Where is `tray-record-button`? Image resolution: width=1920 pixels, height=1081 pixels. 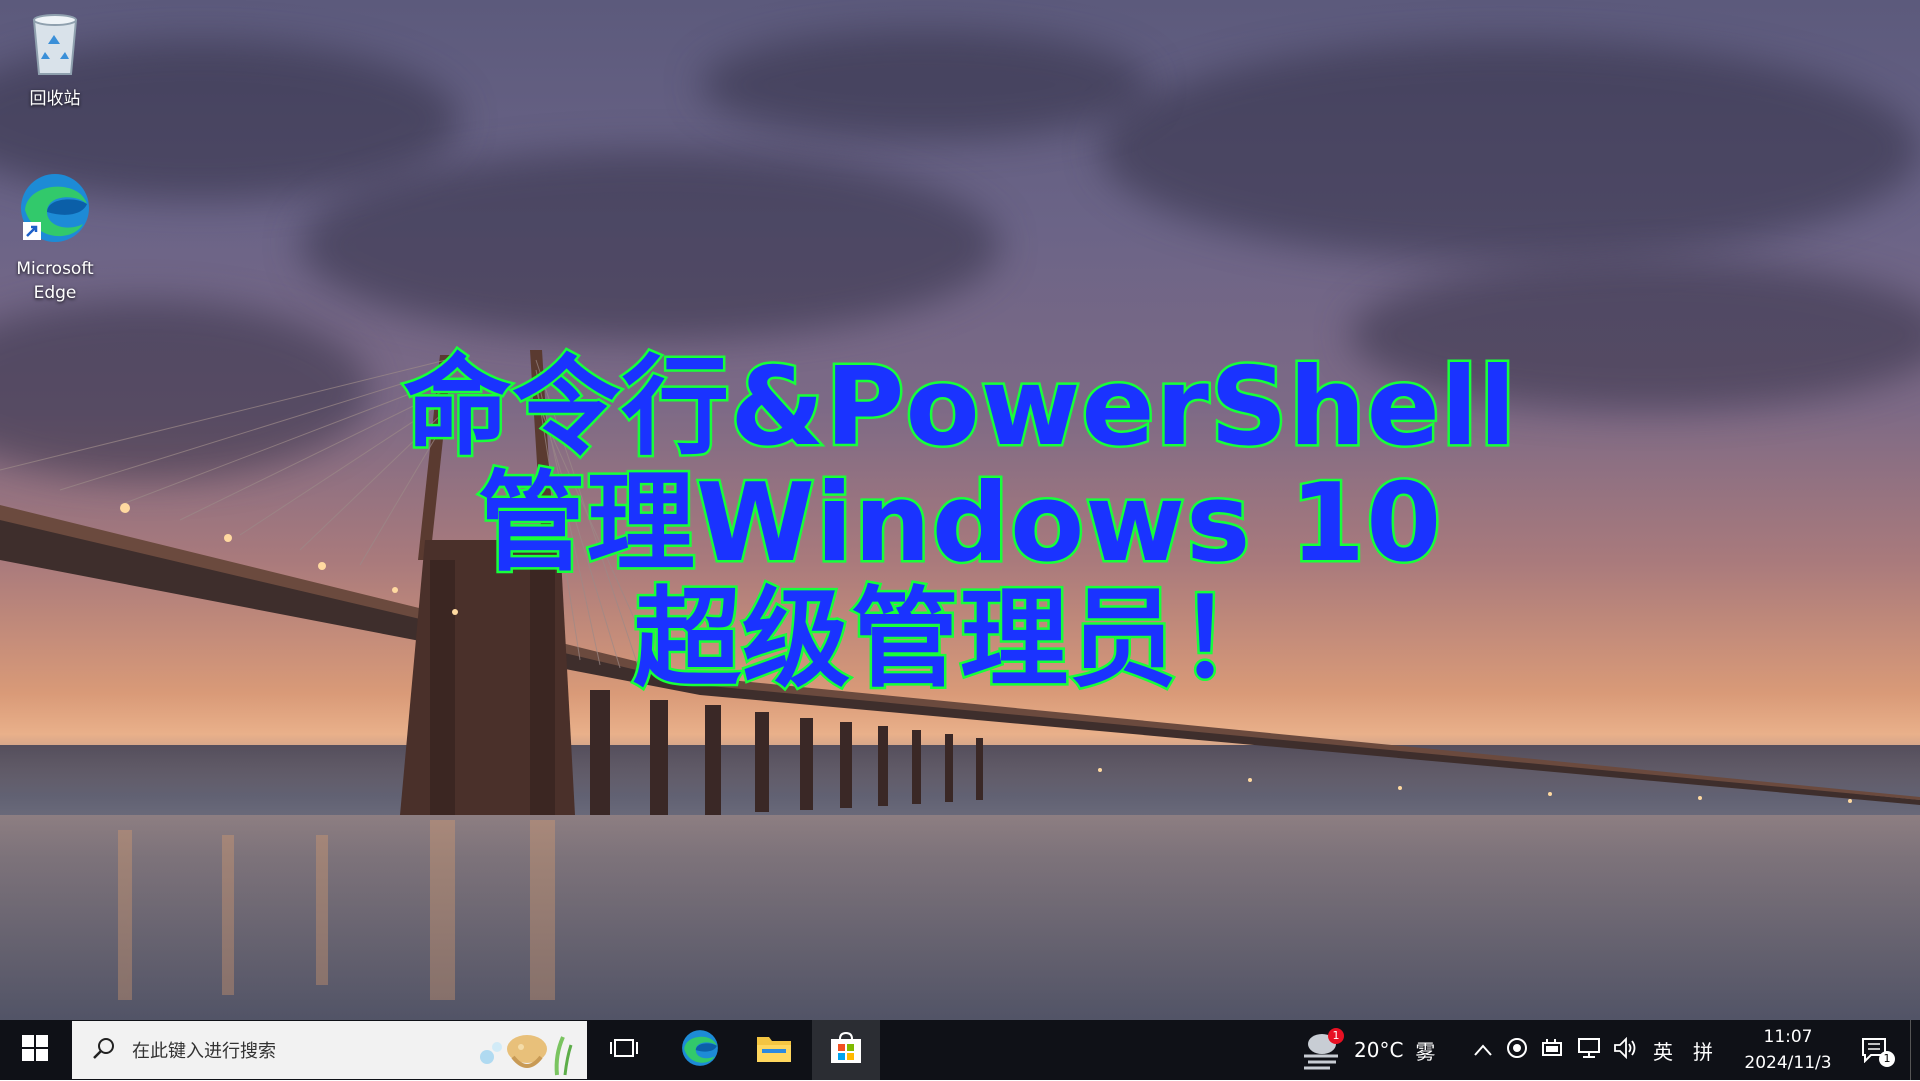 tray-record-button is located at coordinates (1517, 1050).